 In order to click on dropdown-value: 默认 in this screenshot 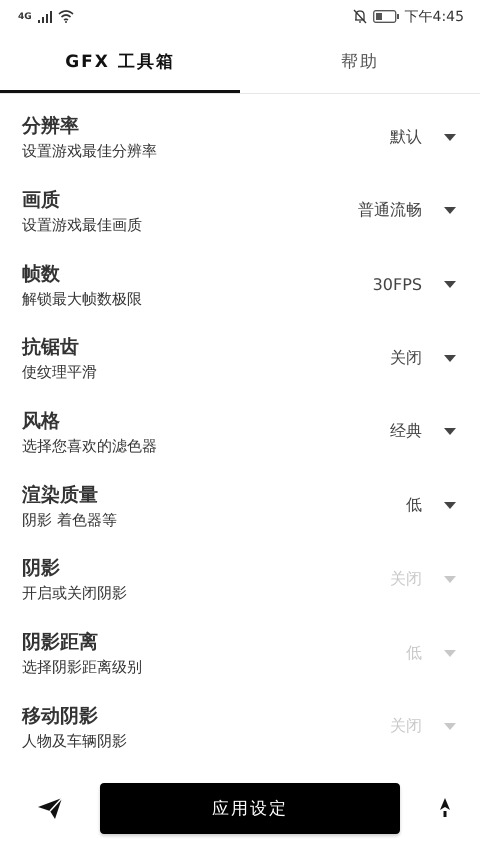, I will do `click(406, 137)`.